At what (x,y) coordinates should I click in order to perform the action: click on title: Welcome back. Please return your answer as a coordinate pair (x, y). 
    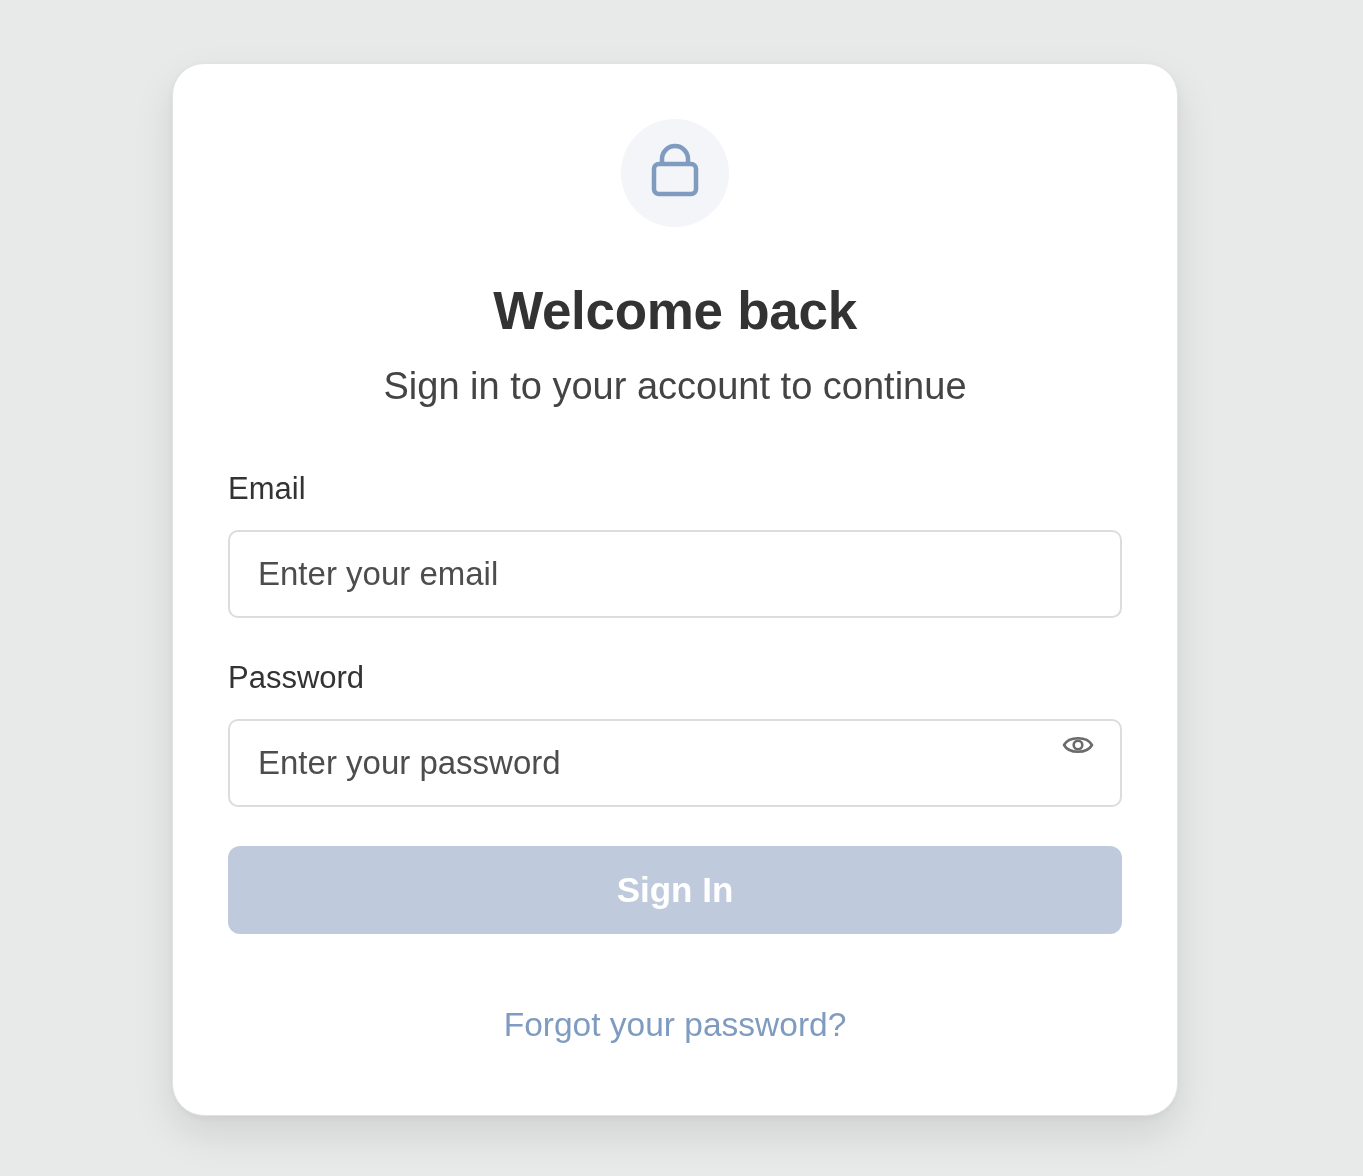
    Looking at the image, I should click on (675, 311).